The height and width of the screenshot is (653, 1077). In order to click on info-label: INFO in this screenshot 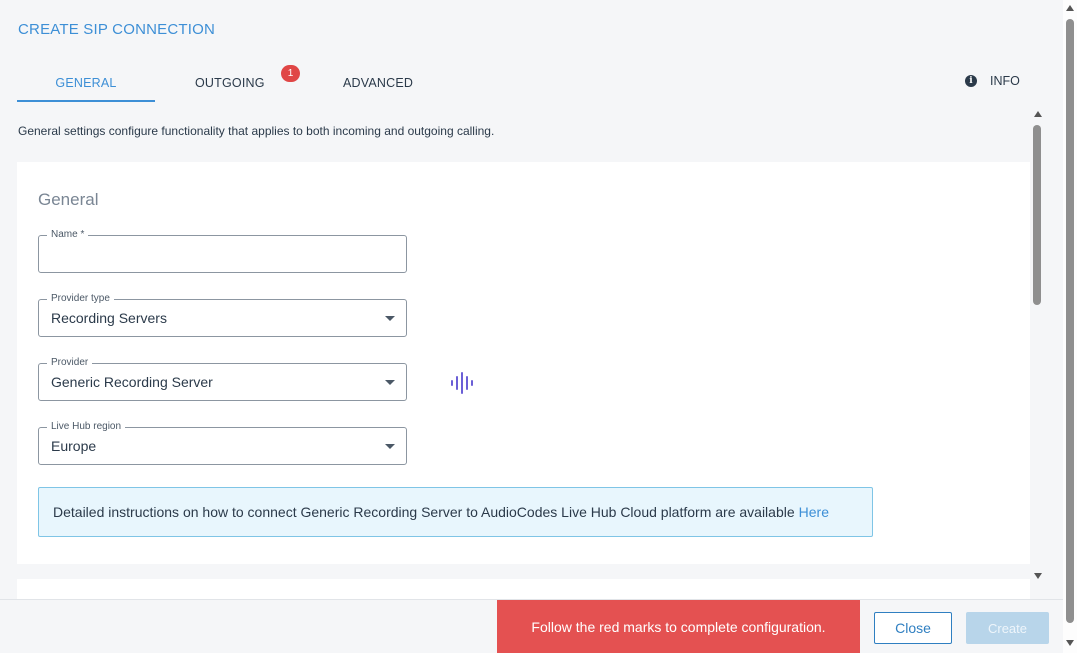, I will do `click(1005, 81)`.